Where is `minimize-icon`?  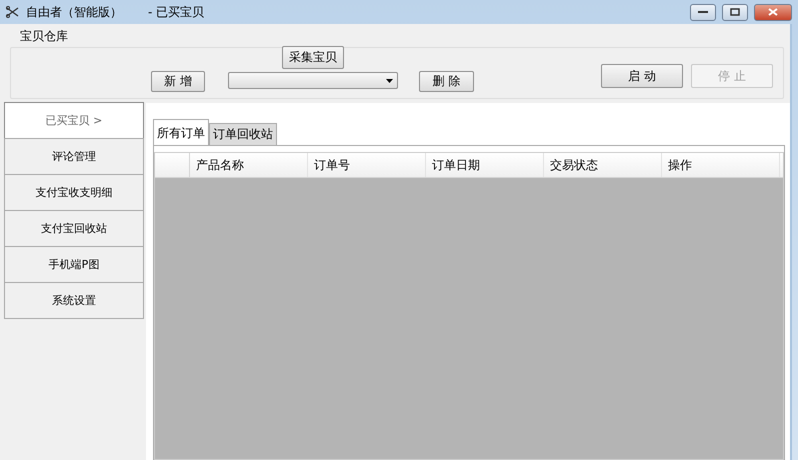
minimize-icon is located at coordinates (703, 12).